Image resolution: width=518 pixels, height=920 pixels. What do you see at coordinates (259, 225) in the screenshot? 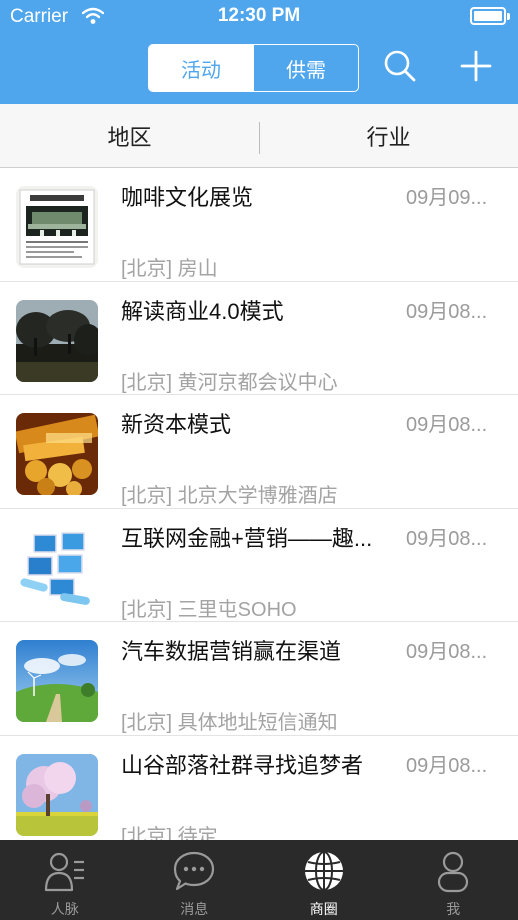
I see `list-item: 咖啡文化展览 09月09... [北京] 房山` at bounding box center [259, 225].